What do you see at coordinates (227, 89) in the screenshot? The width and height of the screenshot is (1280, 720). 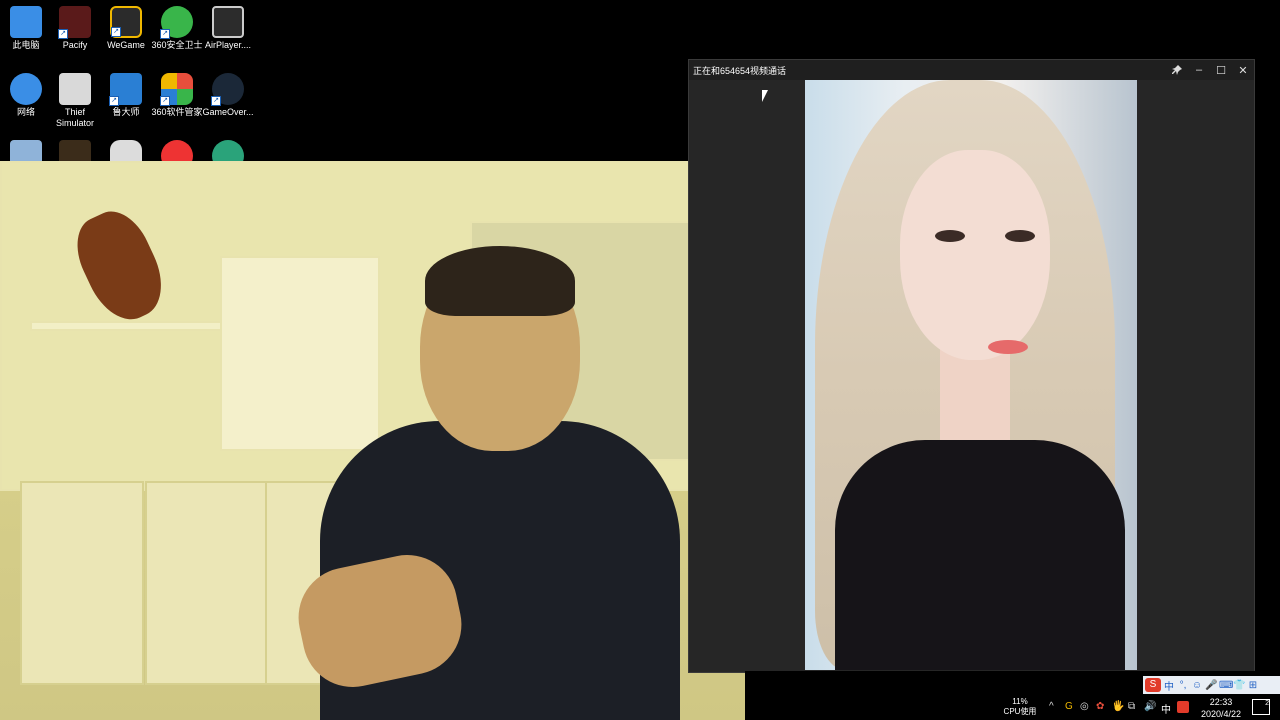 I see `steam-icon: ↗` at bounding box center [227, 89].